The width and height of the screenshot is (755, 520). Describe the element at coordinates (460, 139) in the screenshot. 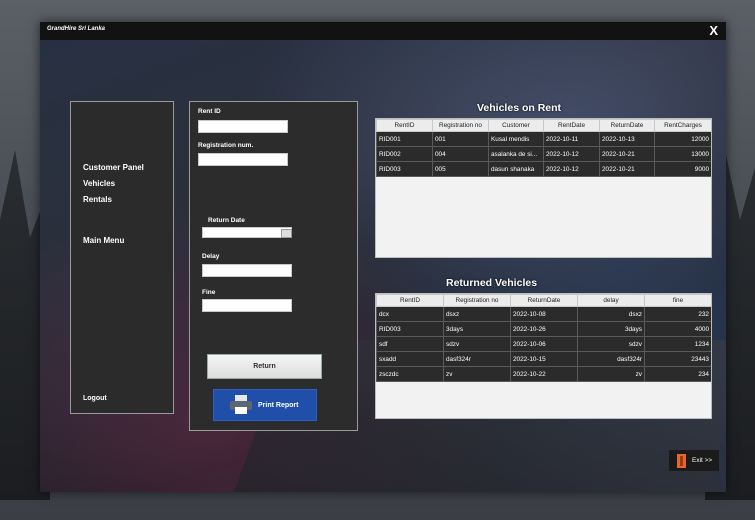

I see `table-cell: 001` at that location.